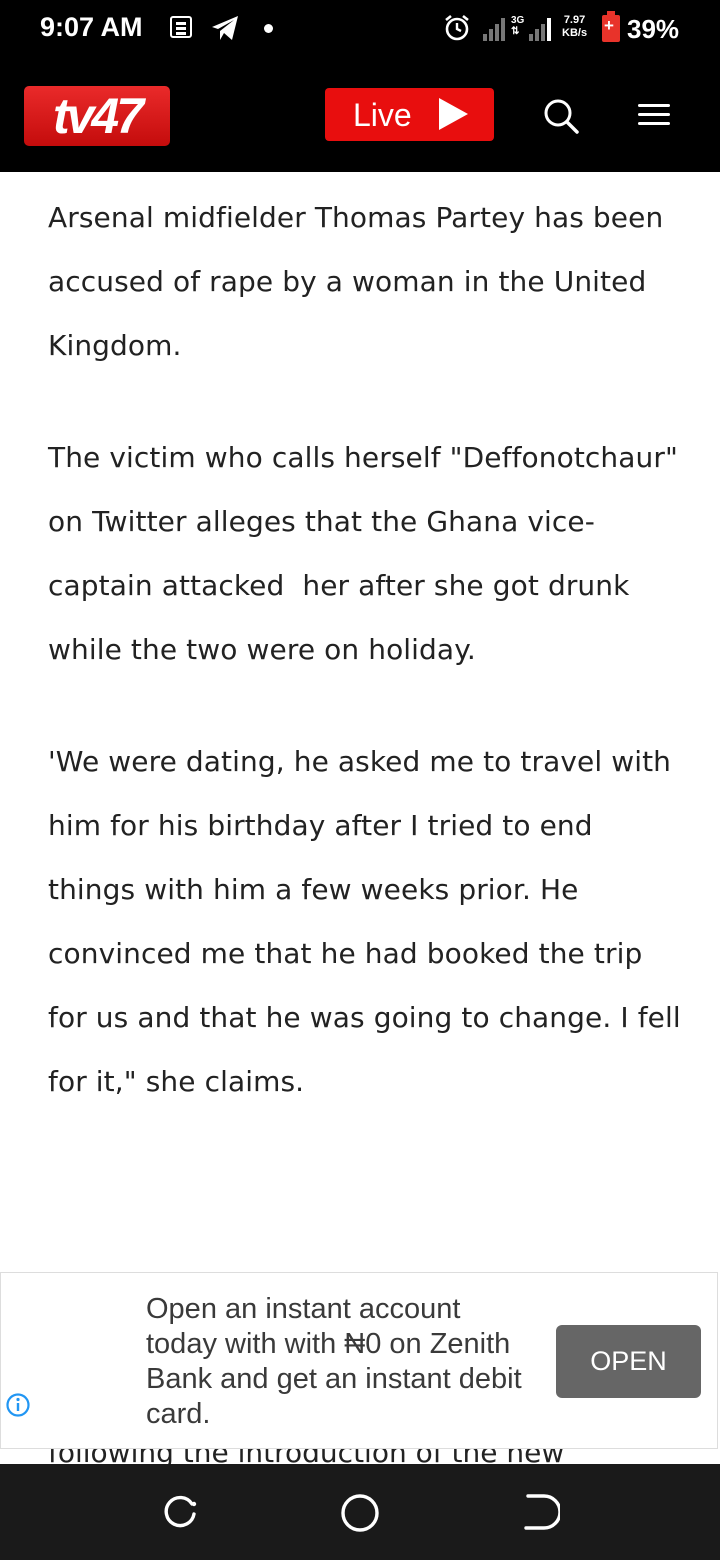 This screenshot has height=1560, width=720. Describe the element at coordinates (453, 114) in the screenshot. I see `play-icon` at that location.